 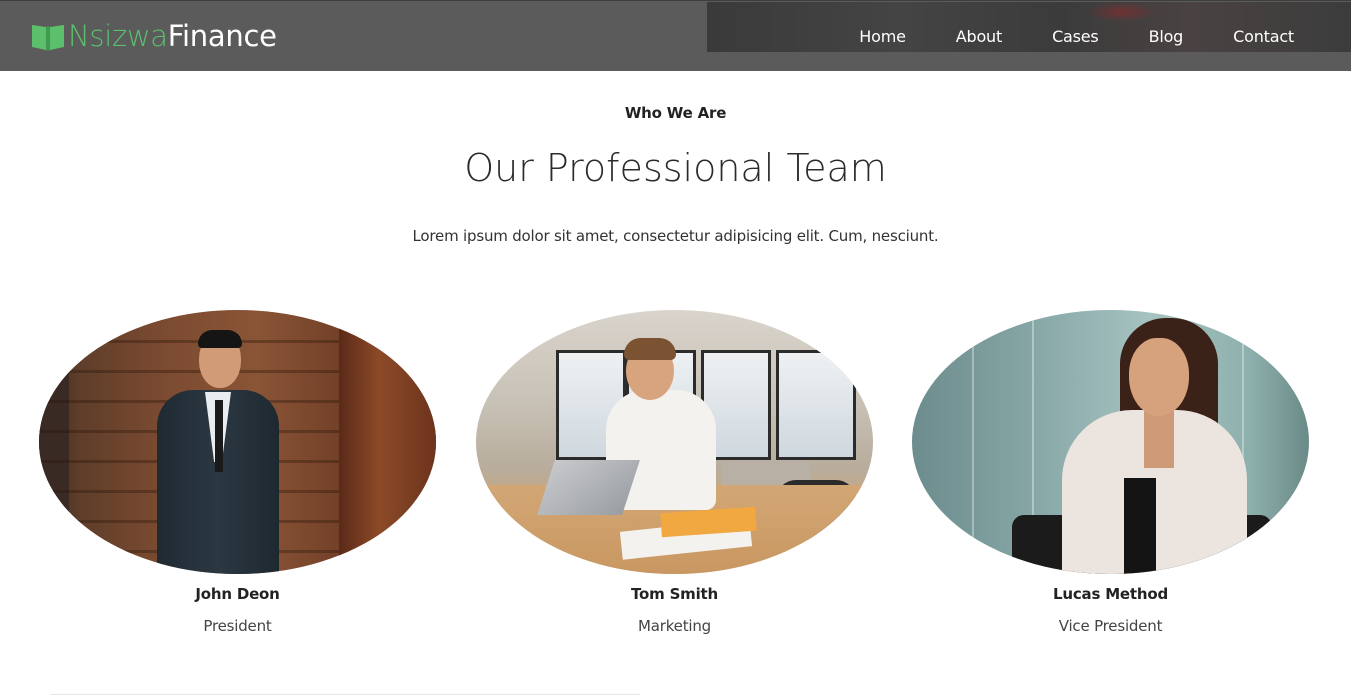 I want to click on divider, so click(x=345, y=694).